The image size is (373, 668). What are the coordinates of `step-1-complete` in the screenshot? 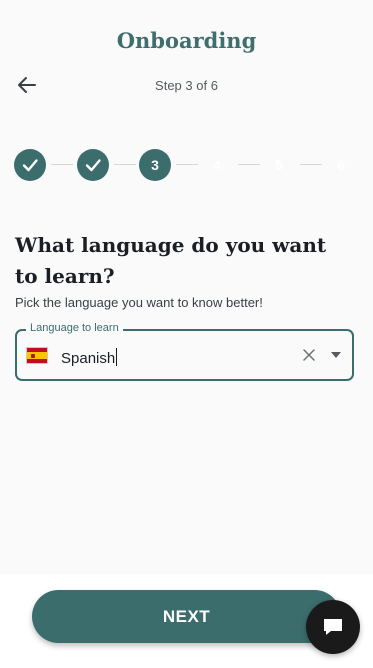 It's located at (30, 165).